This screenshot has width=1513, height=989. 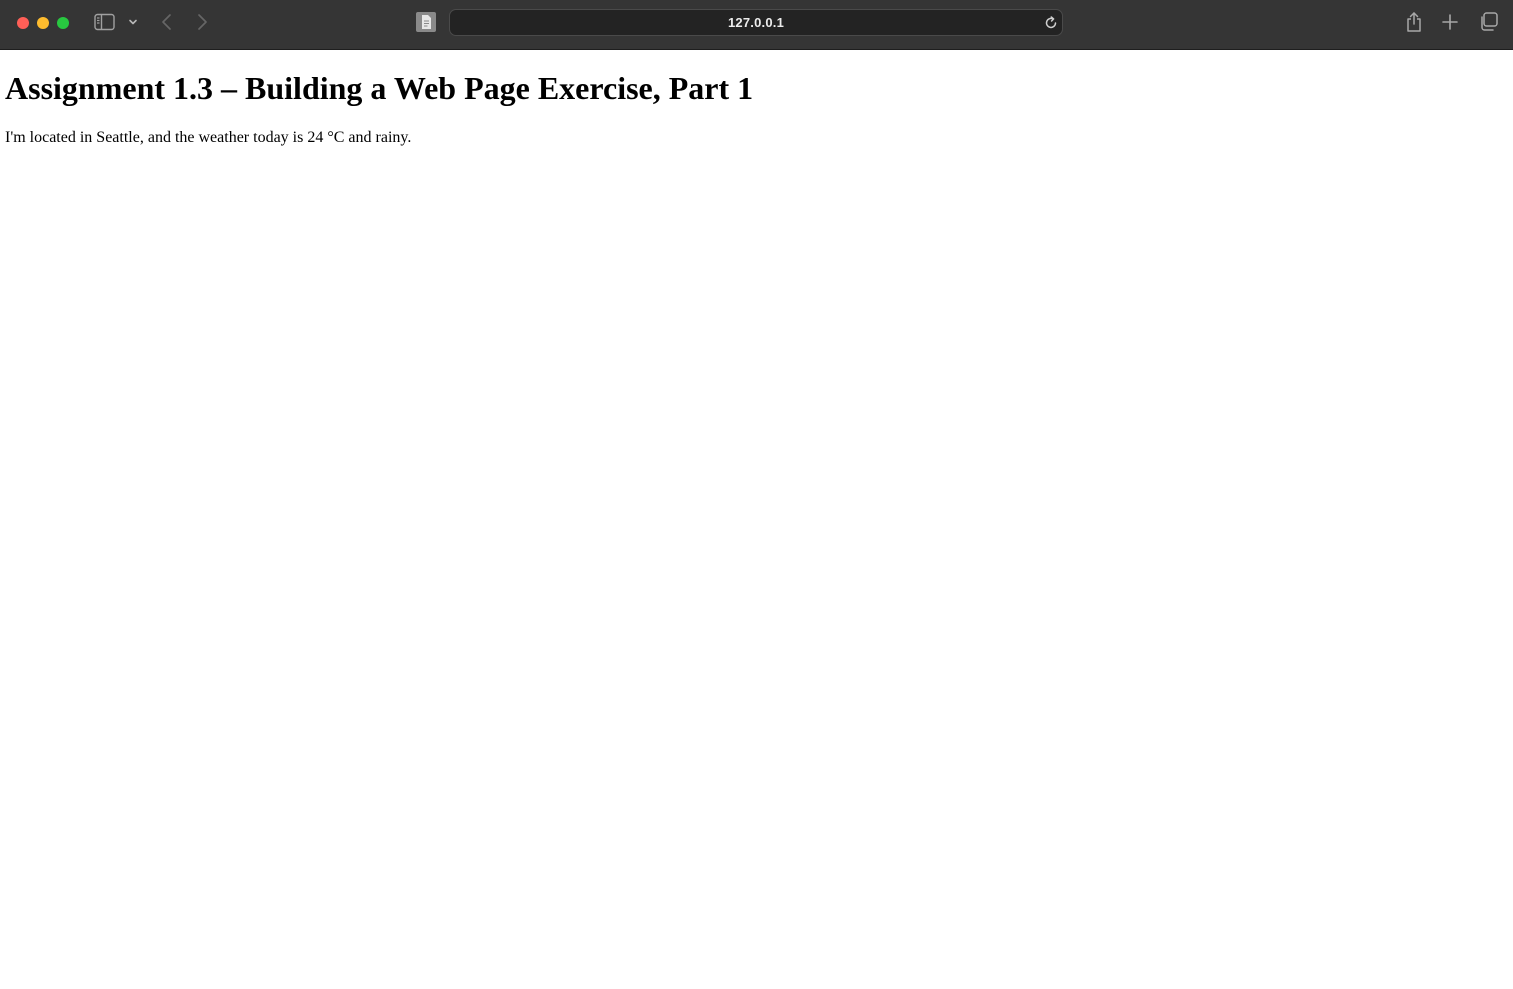 What do you see at coordinates (1051, 23) in the screenshot?
I see `reload-icon` at bounding box center [1051, 23].